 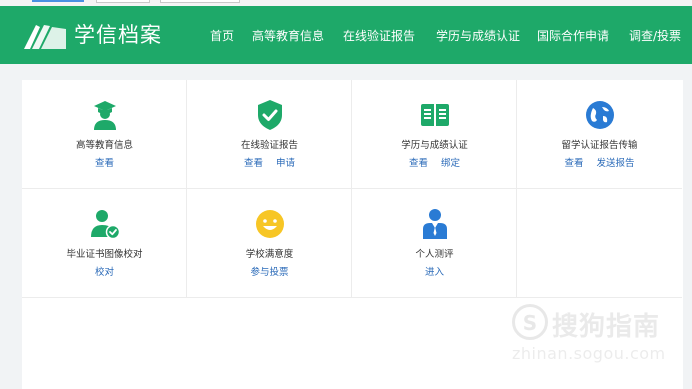 What do you see at coordinates (58, 1) in the screenshot?
I see `top-tab-blue` at bounding box center [58, 1].